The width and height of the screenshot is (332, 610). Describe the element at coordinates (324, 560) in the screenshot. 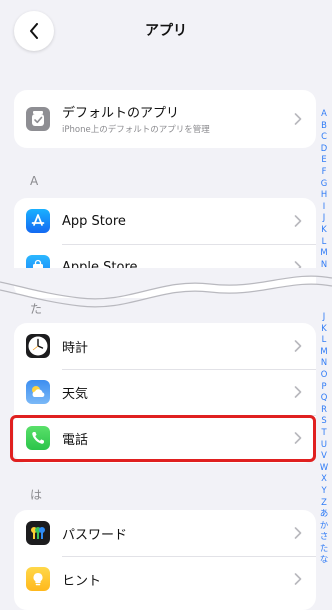

I see `index-letter: な` at that location.